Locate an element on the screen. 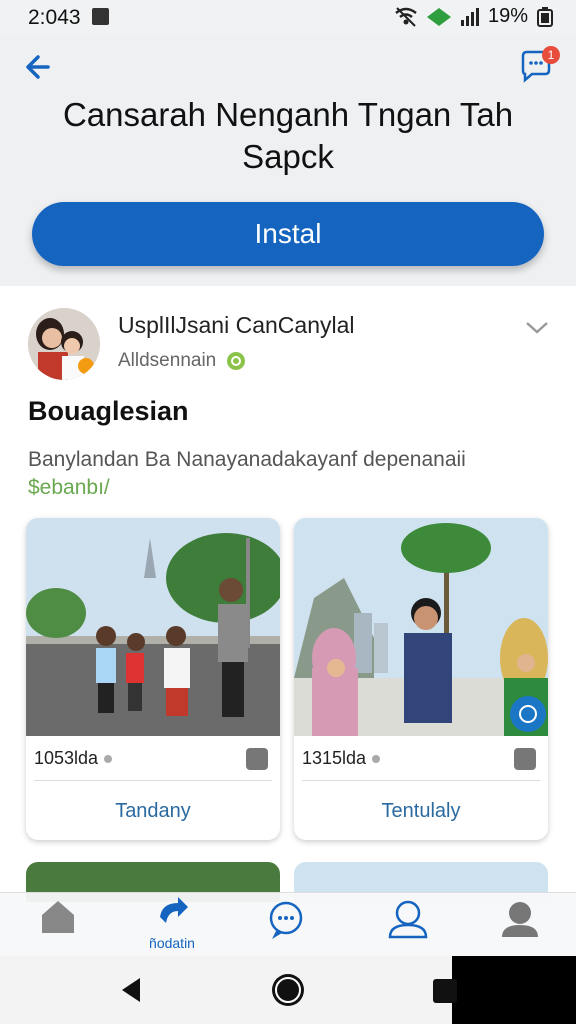 The image size is (576, 1024). nav-account is located at coordinates (520, 925).